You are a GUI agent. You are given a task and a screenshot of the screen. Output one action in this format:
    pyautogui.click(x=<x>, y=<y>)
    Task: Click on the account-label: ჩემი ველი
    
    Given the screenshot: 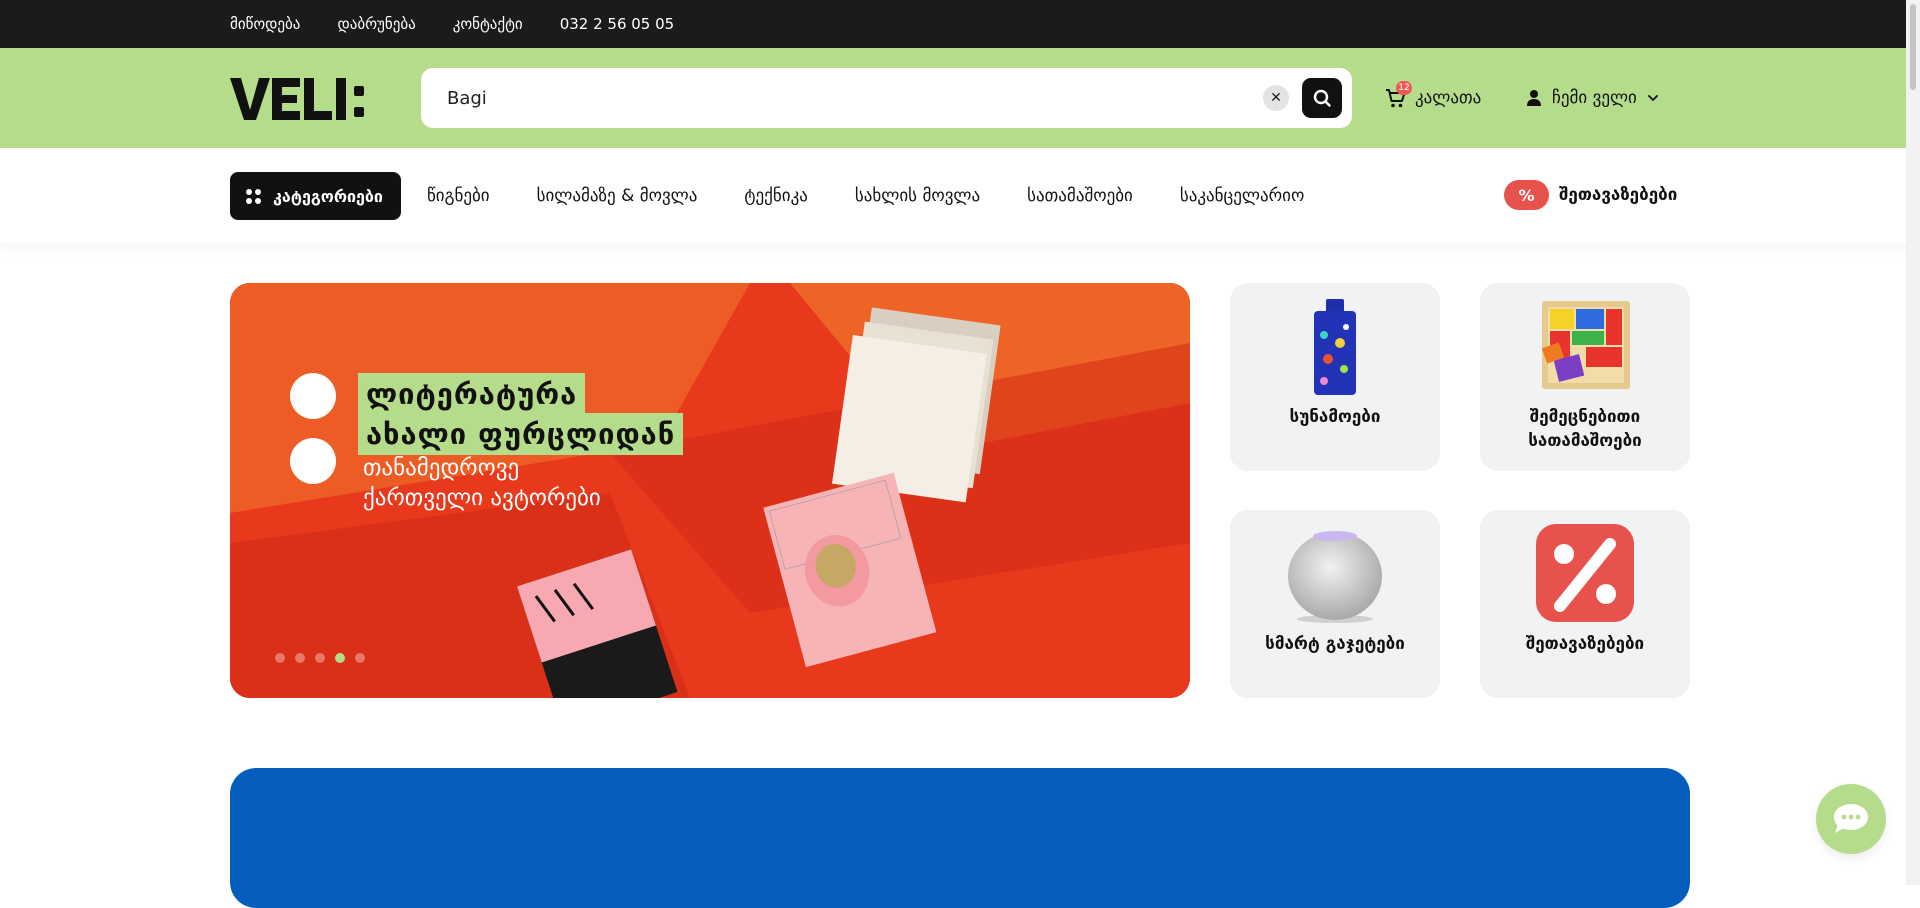 What is the action you would take?
    pyautogui.click(x=1594, y=98)
    